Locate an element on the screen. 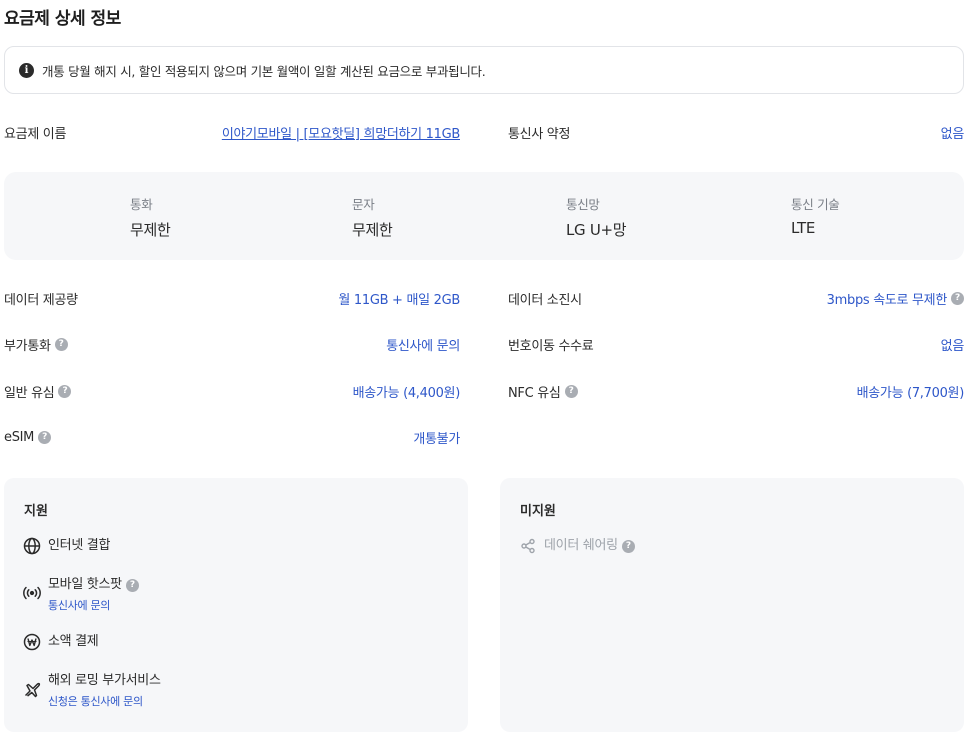 This screenshot has width=979, height=743. feature-sub: 신청은 통신사에 문의 is located at coordinates (95, 701).